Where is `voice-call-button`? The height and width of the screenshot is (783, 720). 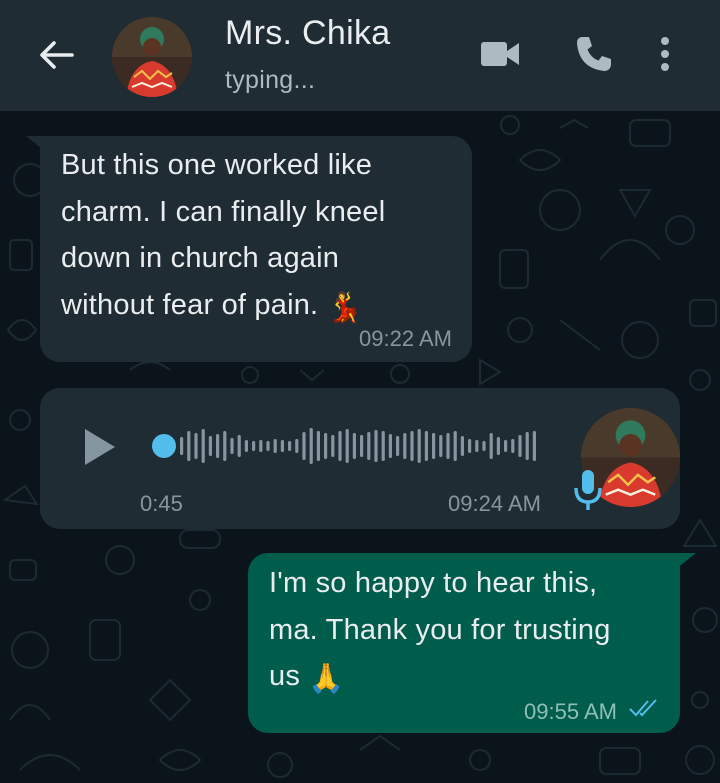
voice-call-button is located at coordinates (594, 56).